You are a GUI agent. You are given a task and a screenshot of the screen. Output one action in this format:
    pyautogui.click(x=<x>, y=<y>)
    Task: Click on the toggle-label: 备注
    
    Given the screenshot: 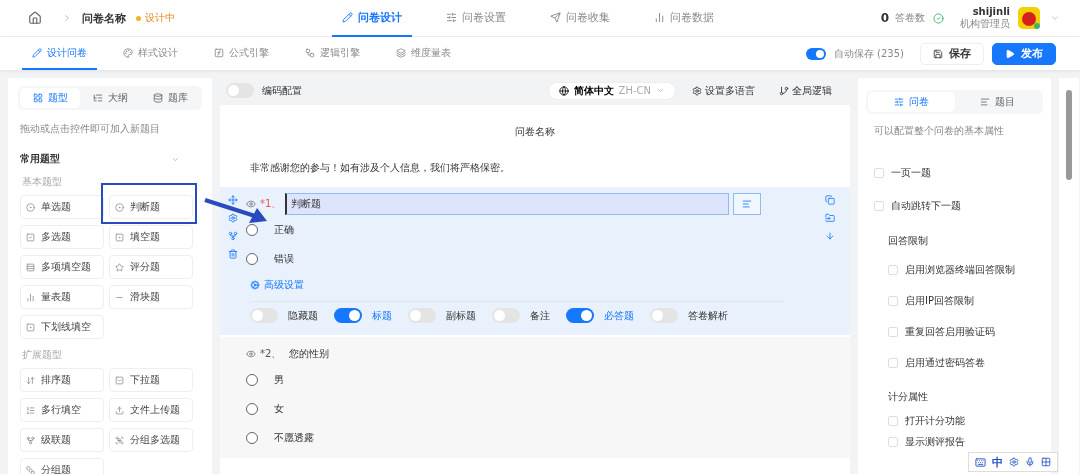 What is the action you would take?
    pyautogui.click(x=540, y=315)
    